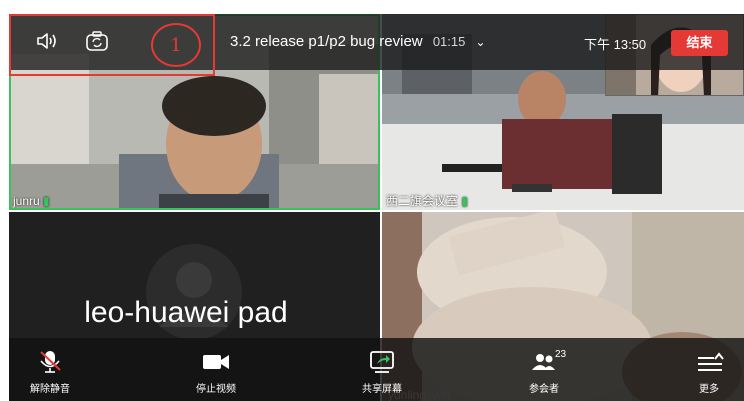  I want to click on meeting-duration: 01:15, so click(449, 41).